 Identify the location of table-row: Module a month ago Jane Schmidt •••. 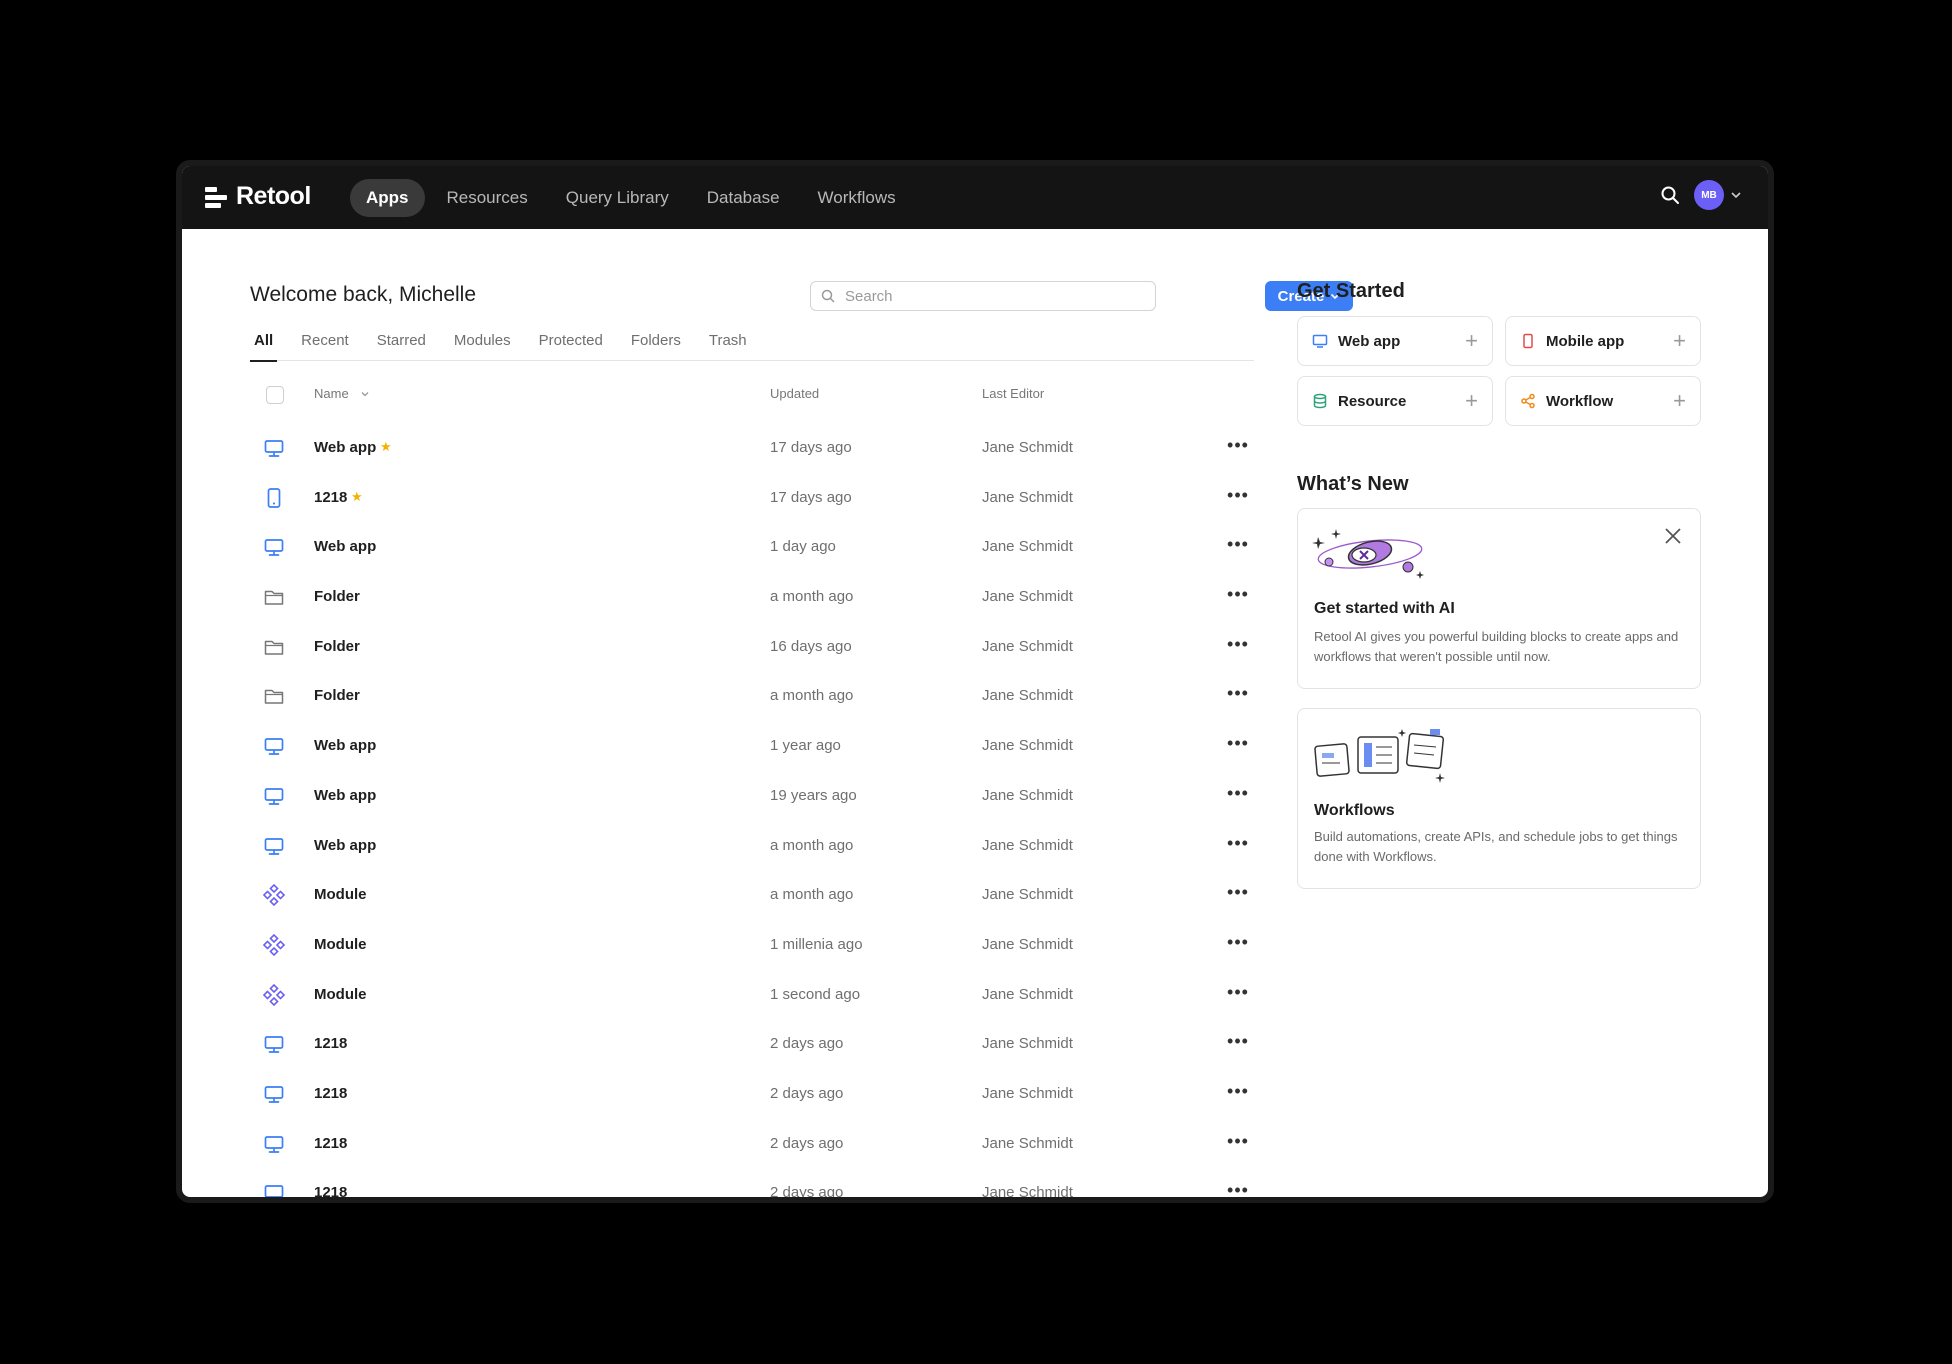
(752, 896).